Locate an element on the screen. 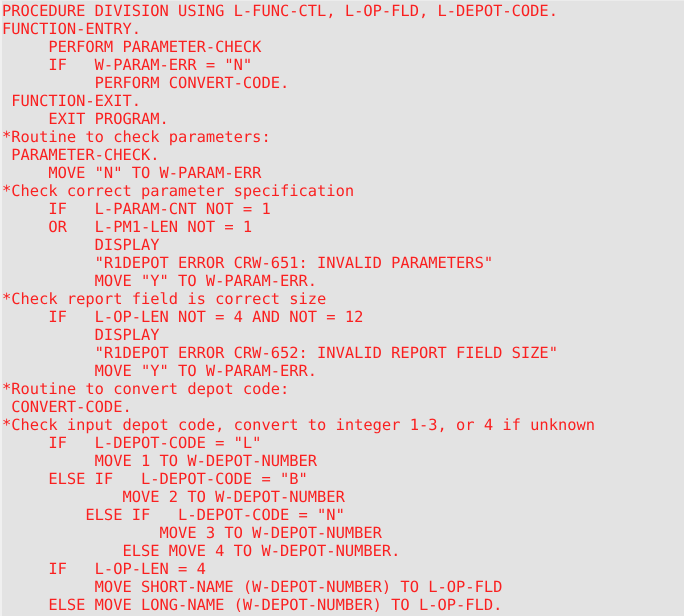 The image size is (684, 616). code-line: EXIT PROGRAM. is located at coordinates (85, 119).